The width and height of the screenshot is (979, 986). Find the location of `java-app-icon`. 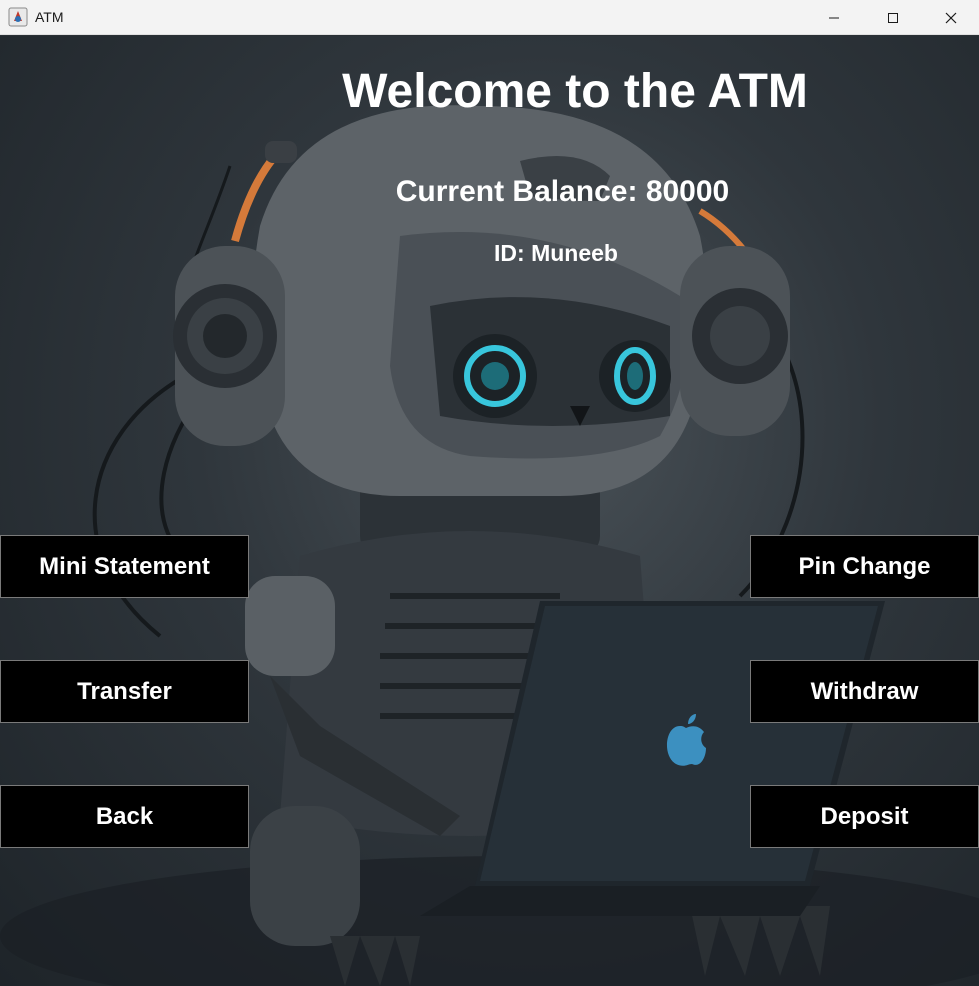

java-app-icon is located at coordinates (18, 17).